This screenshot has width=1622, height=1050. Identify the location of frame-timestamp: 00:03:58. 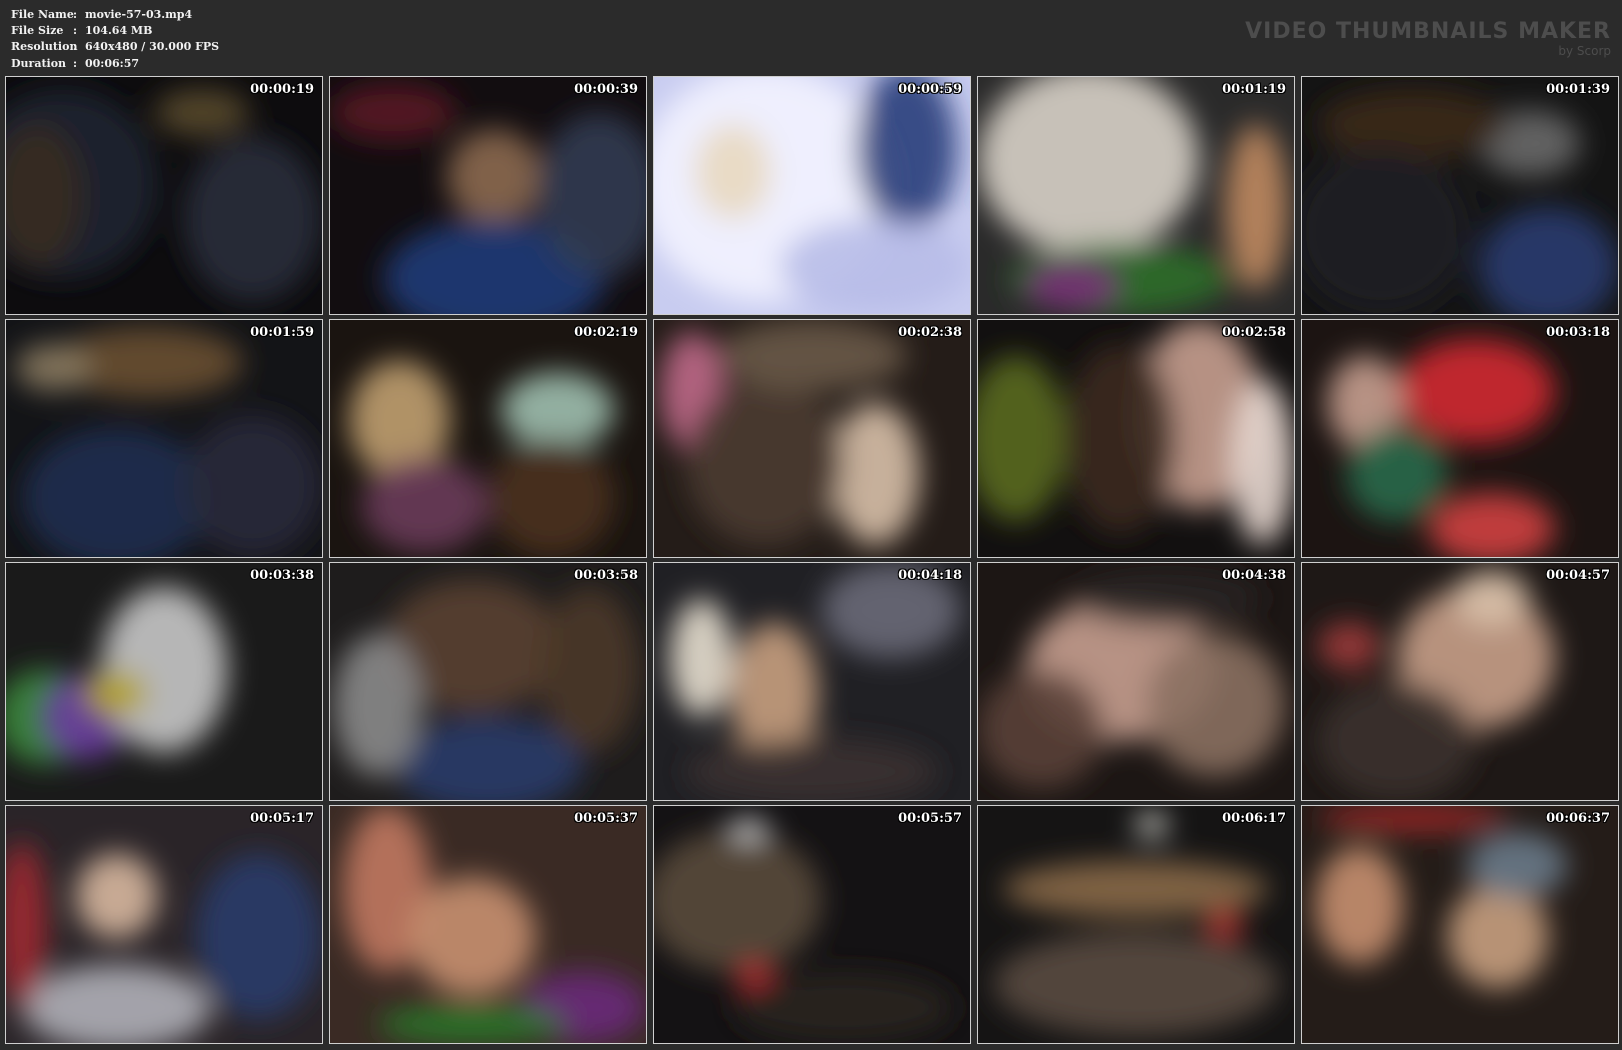
(606, 575).